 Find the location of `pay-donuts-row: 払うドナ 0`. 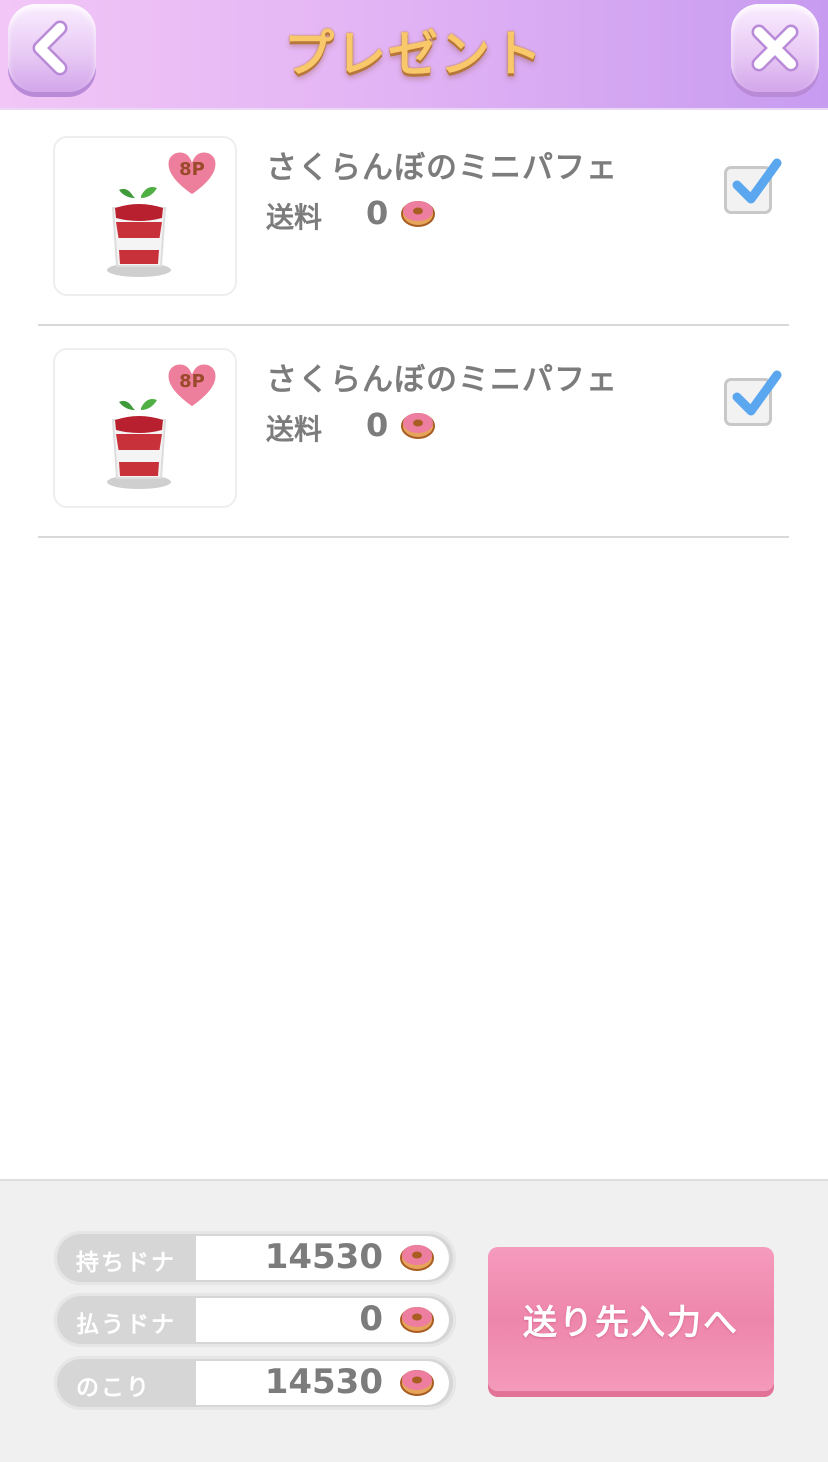

pay-donuts-row: 払うドナ 0 is located at coordinates (255, 1320).